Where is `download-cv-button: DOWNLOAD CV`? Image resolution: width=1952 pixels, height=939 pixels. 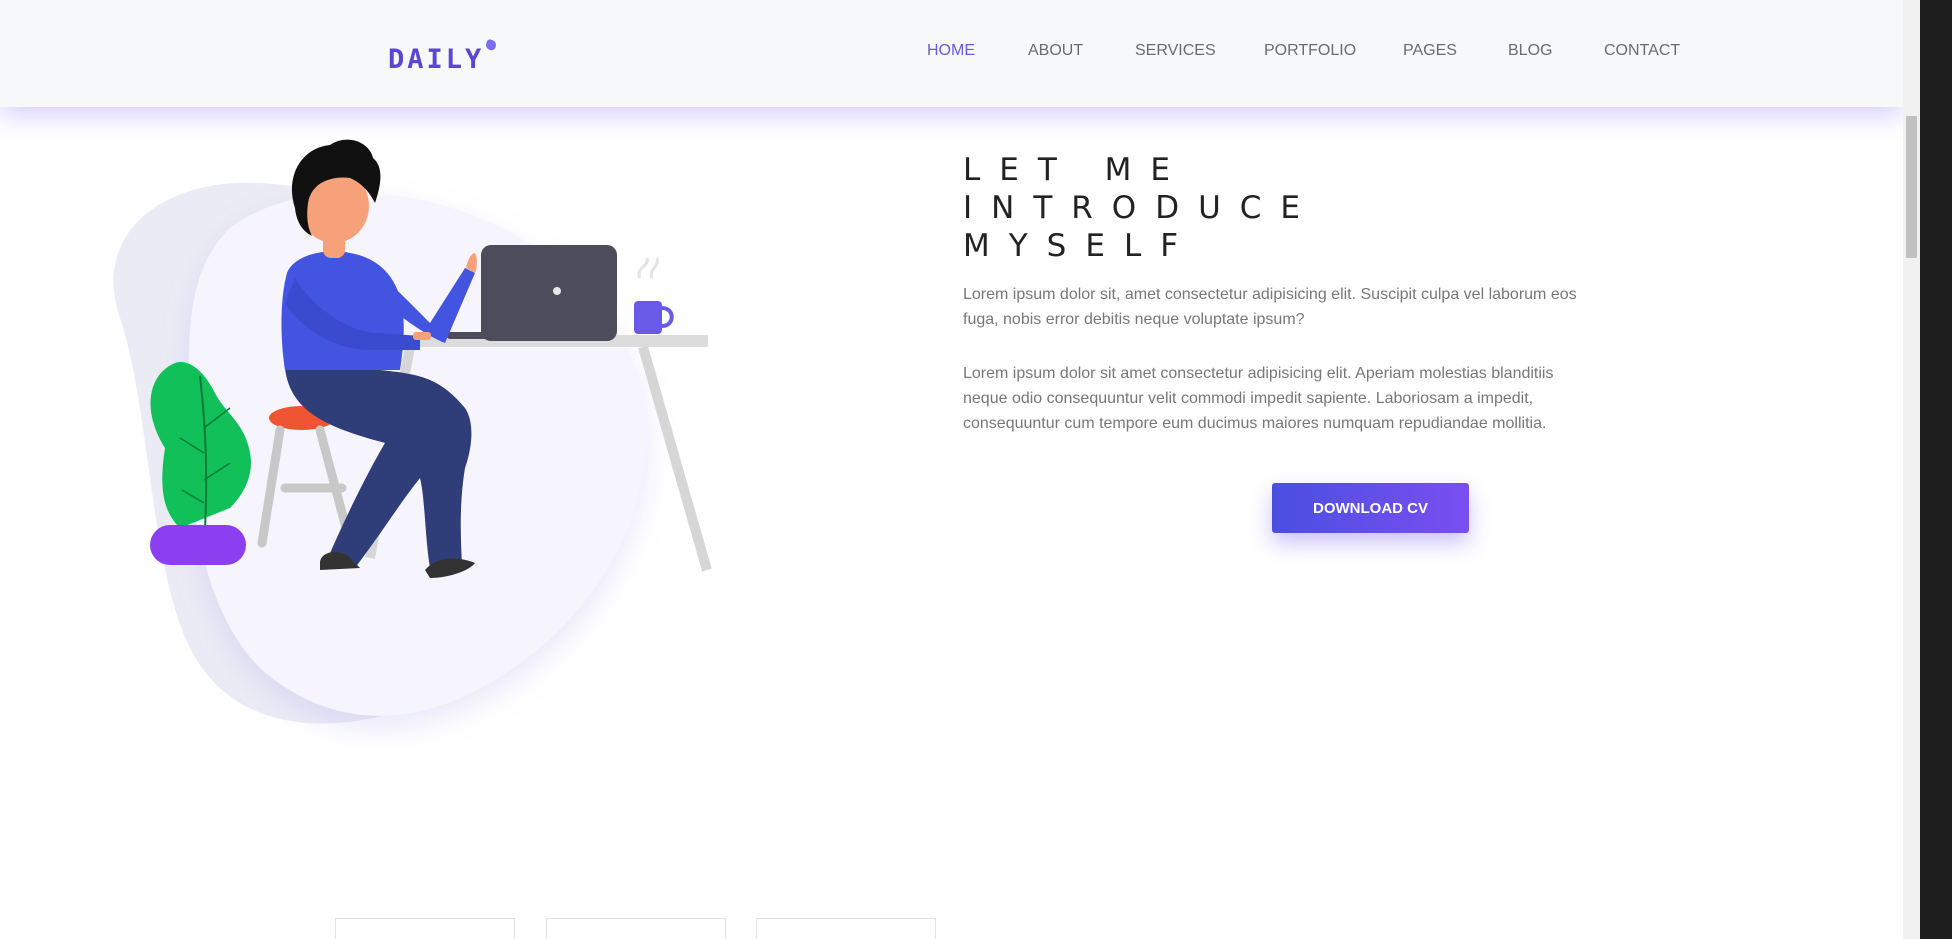 download-cv-button: DOWNLOAD CV is located at coordinates (1370, 508).